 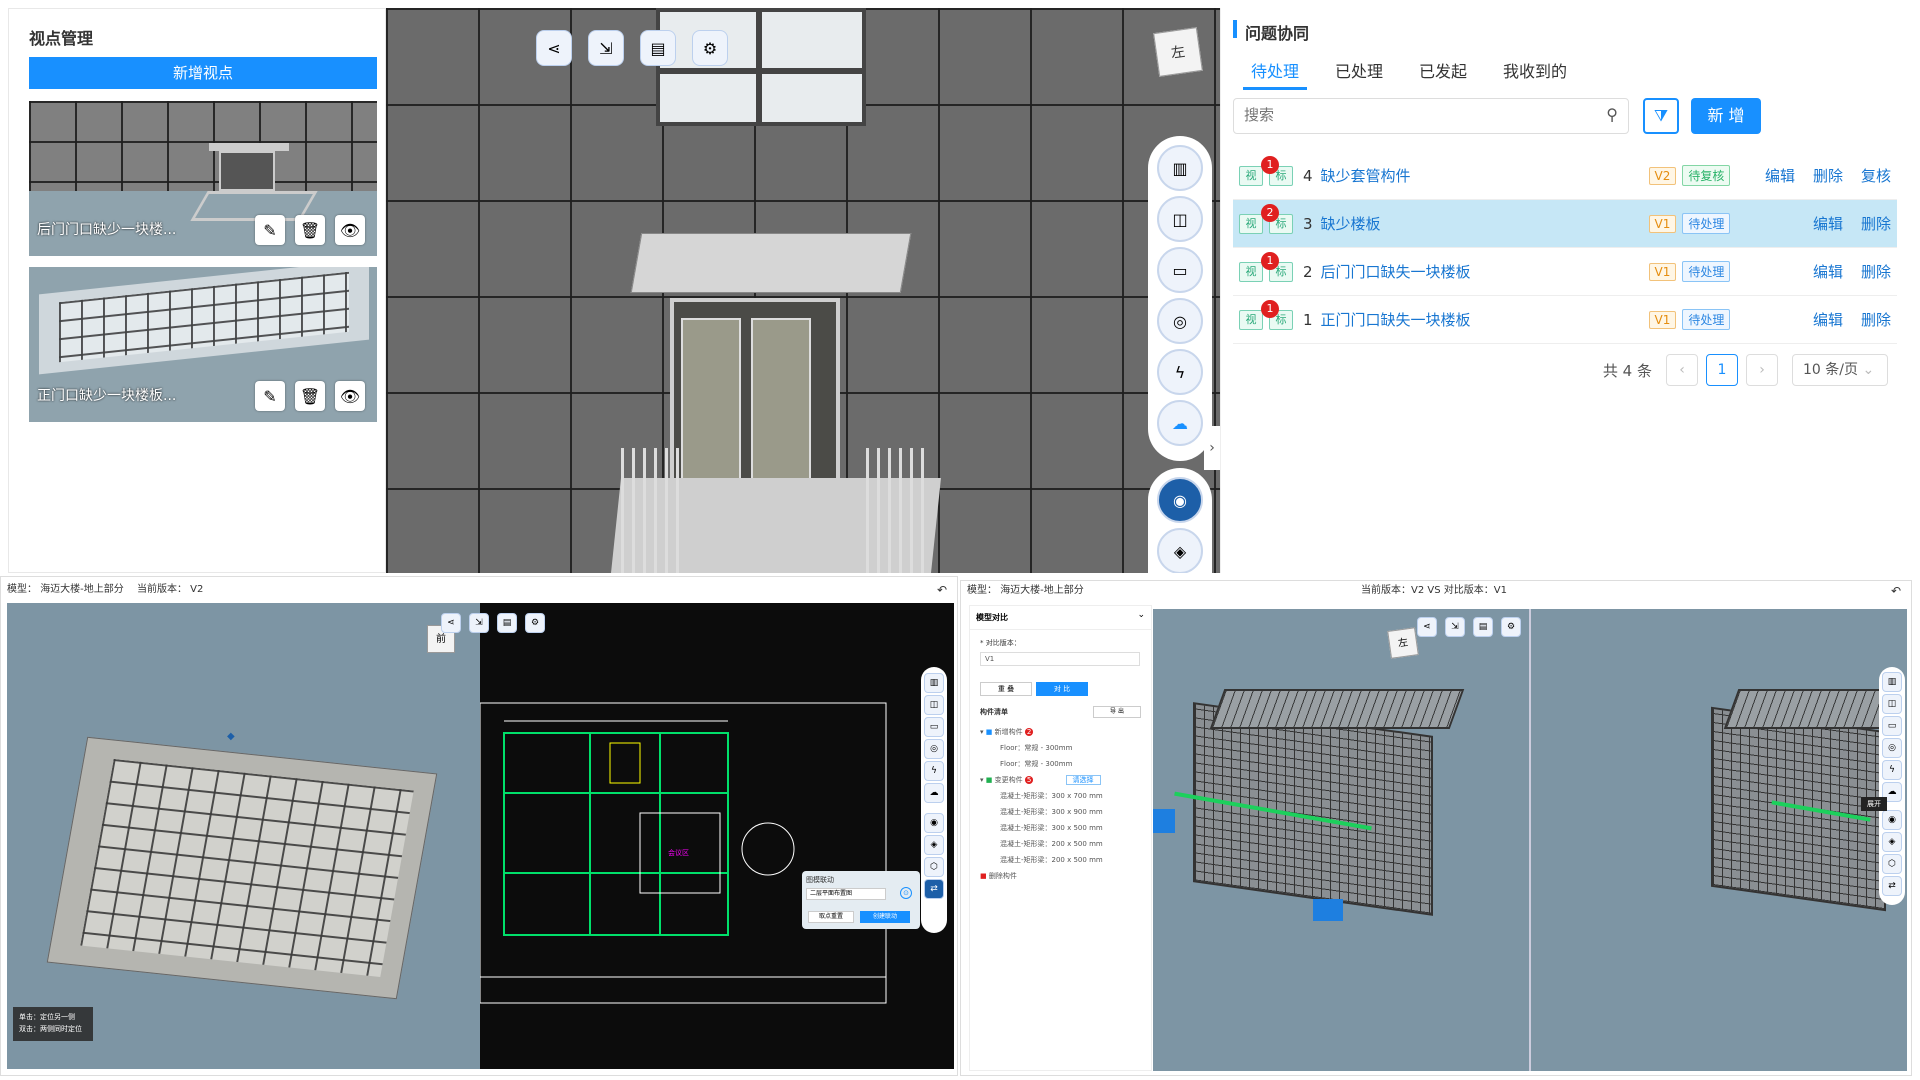 What do you see at coordinates (1060, 876) in the screenshot?
I see `tree-group-deleted: ■ 删除构件` at bounding box center [1060, 876].